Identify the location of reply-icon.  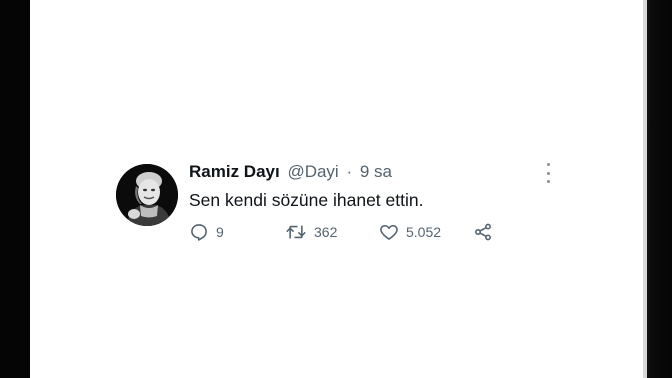
(199, 232).